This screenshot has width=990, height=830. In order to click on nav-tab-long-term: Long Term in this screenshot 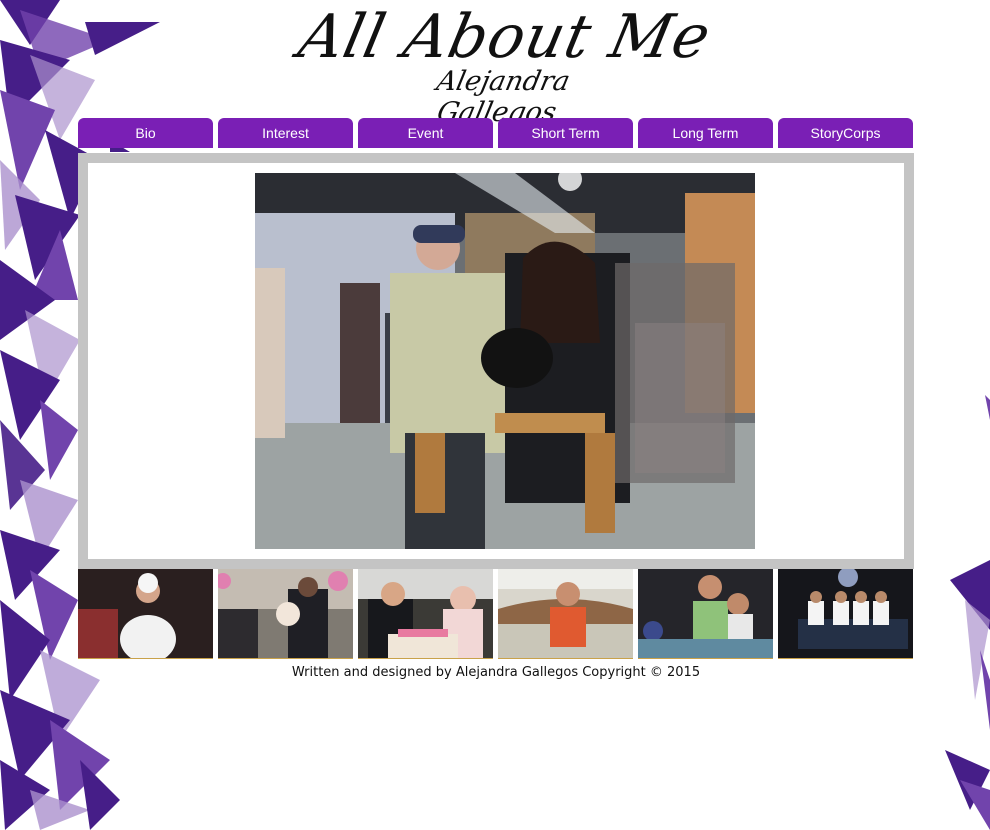, I will do `click(705, 133)`.